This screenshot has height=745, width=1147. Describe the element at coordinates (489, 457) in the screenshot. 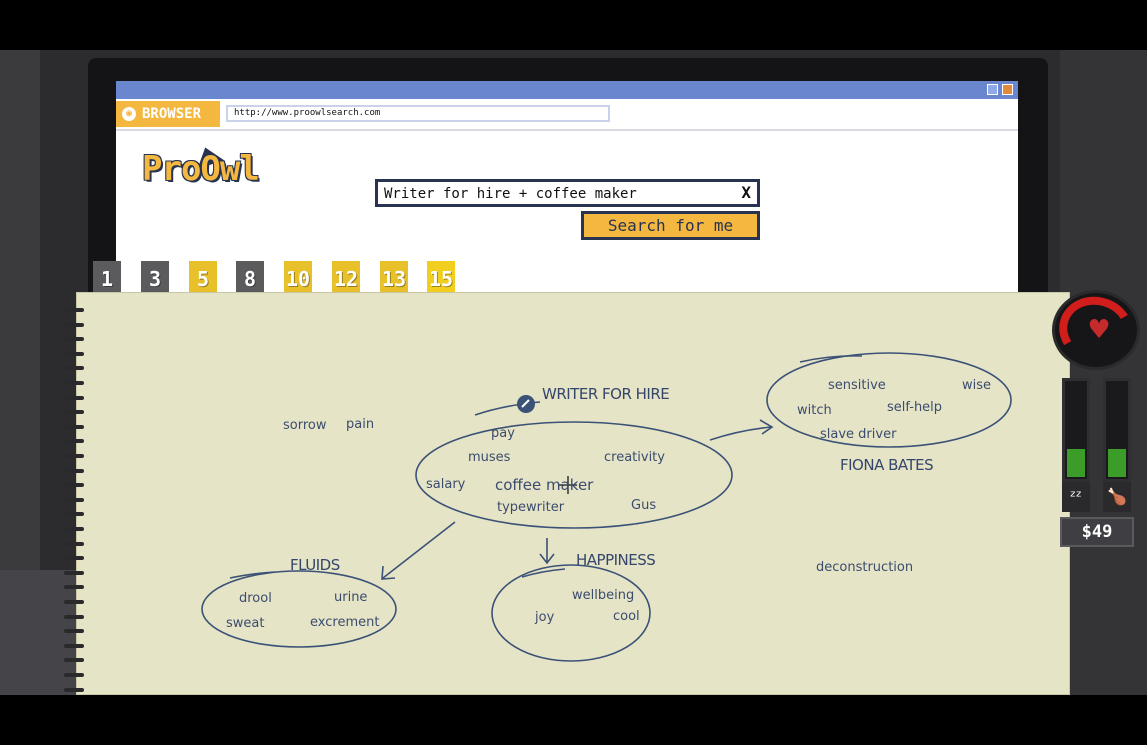

I see `word-muses: muses` at that location.